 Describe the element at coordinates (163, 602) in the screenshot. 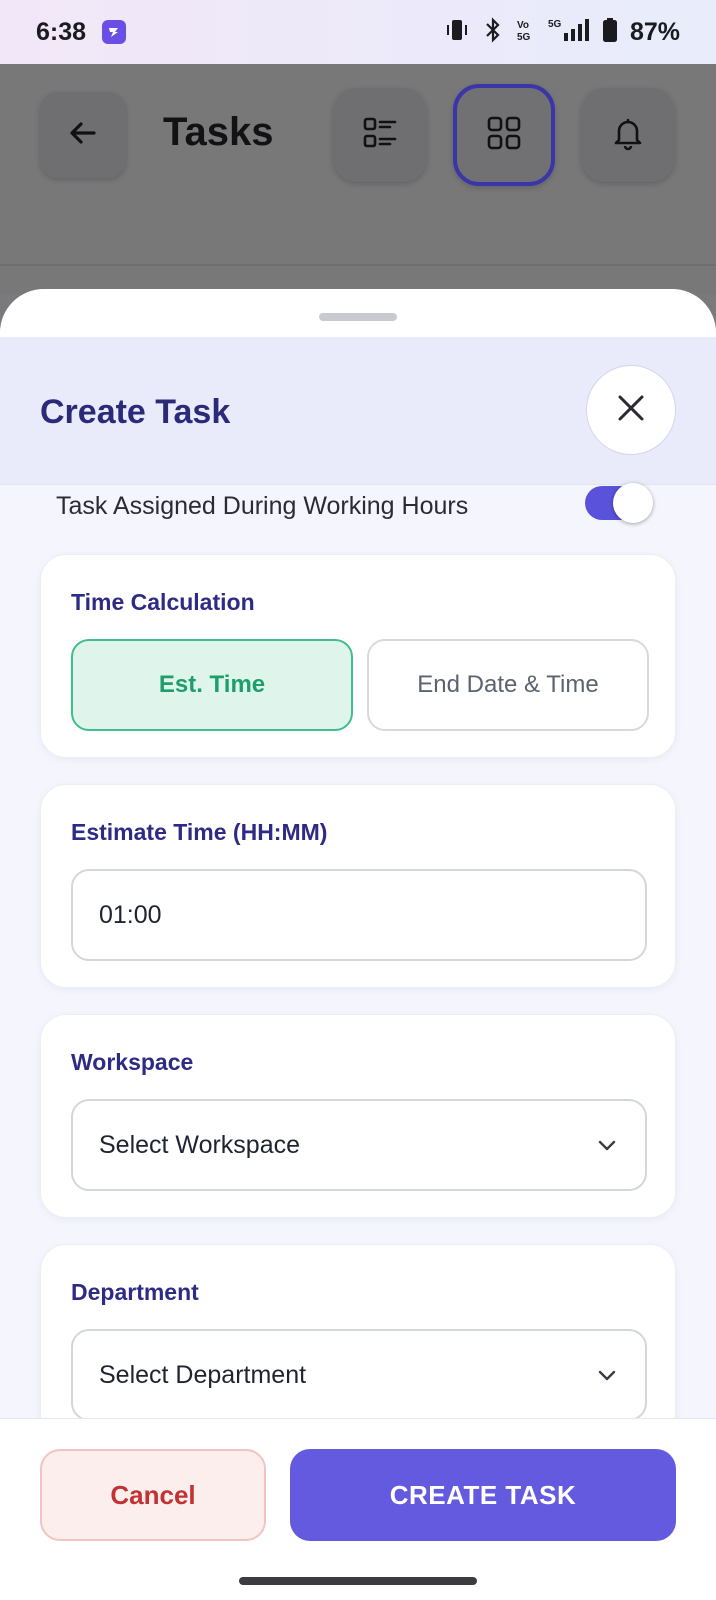

I see `time-calculation-title: Time Calculation` at that location.